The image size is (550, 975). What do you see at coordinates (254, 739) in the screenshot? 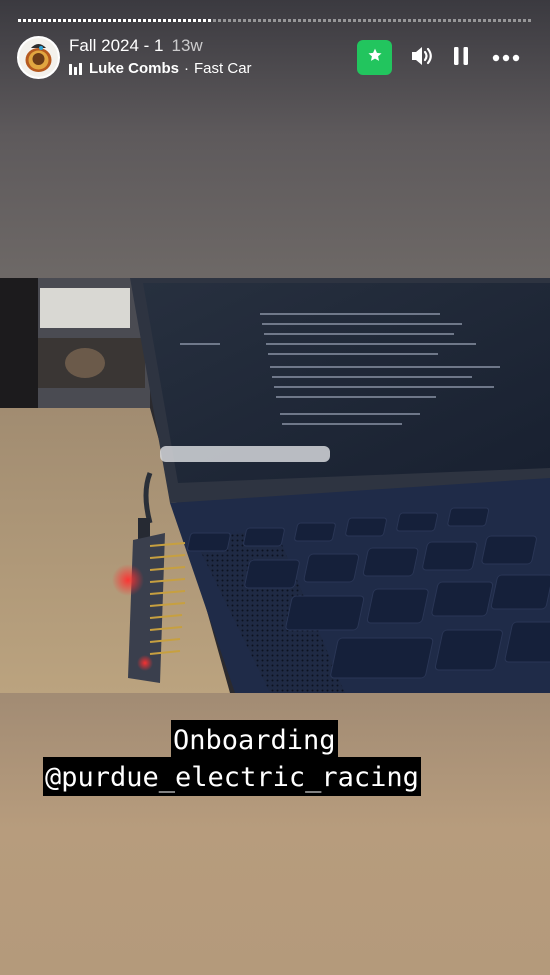
I see `caption-line-1: Onboarding` at bounding box center [254, 739].